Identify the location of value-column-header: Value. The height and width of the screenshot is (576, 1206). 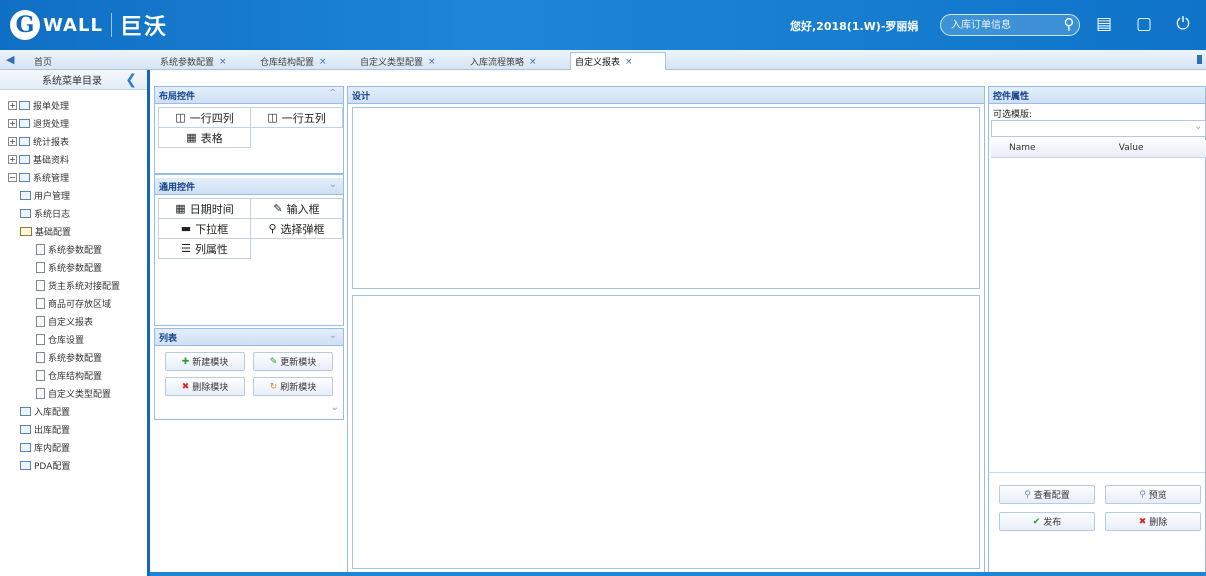
(1153, 149).